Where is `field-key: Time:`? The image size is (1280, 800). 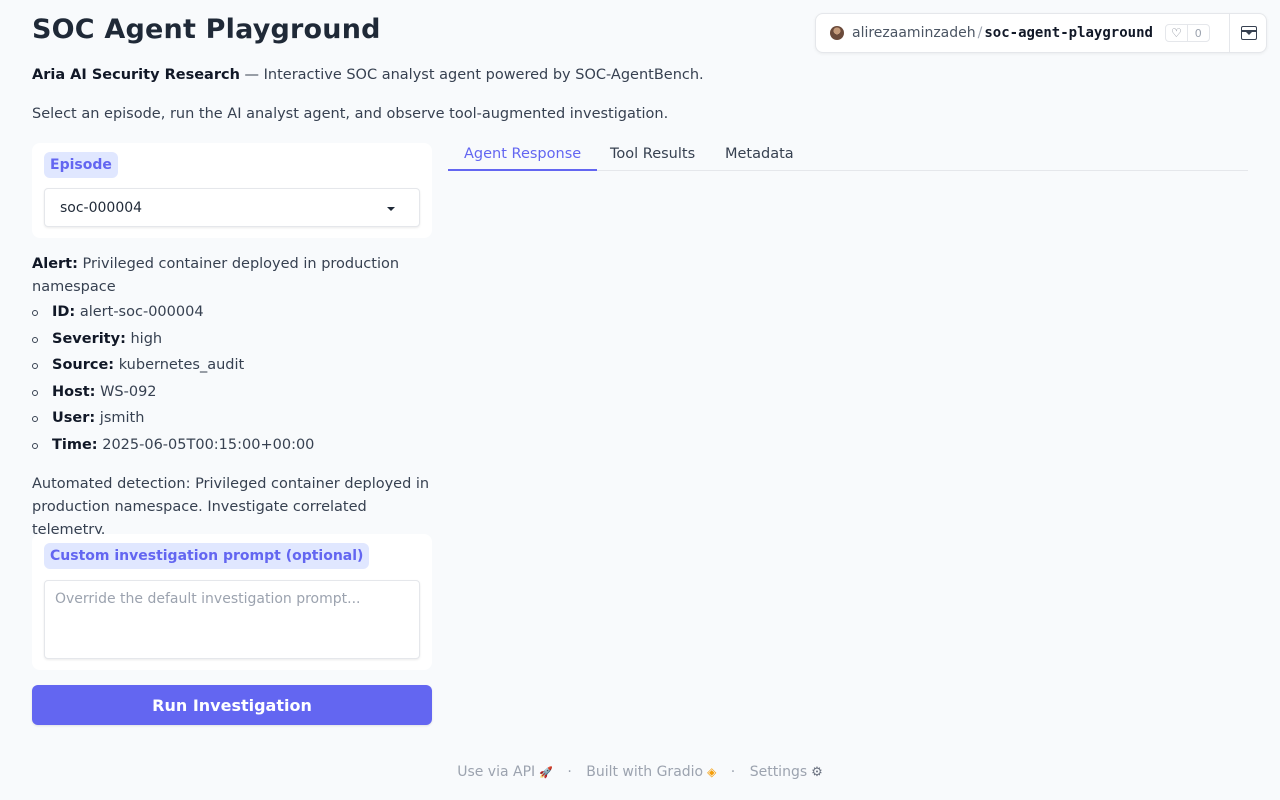
field-key: Time: is located at coordinates (75, 444).